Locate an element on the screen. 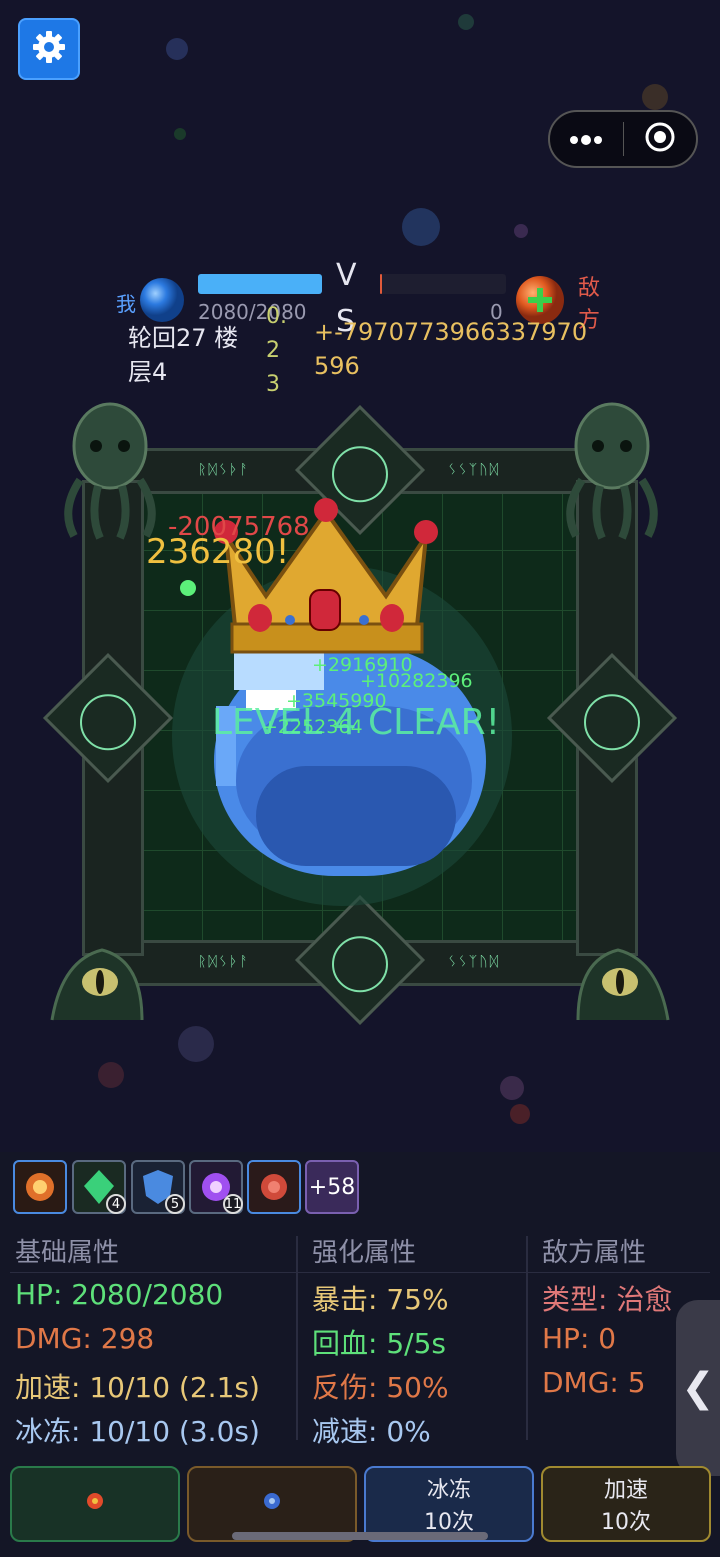  collapse-panel-button: ❮ is located at coordinates (698, 1388).